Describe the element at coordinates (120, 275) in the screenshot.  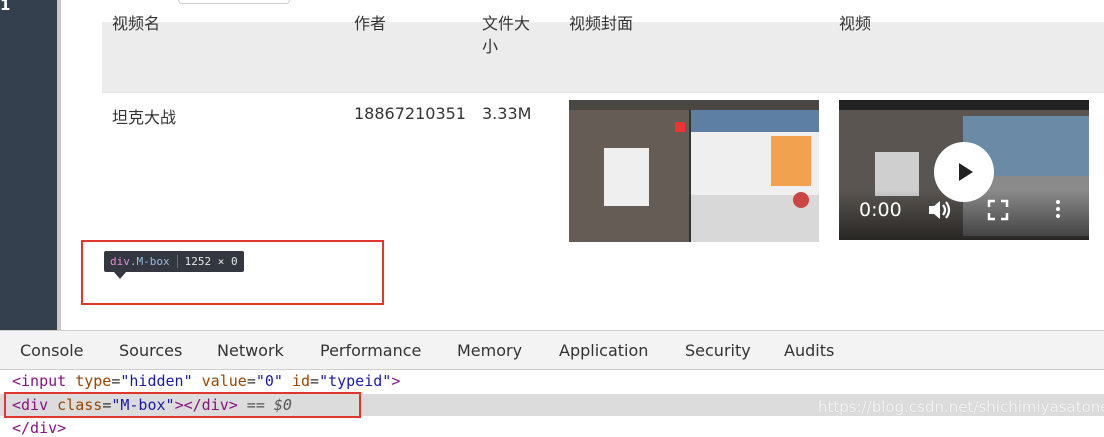
I see `tooltip-arrow` at that location.